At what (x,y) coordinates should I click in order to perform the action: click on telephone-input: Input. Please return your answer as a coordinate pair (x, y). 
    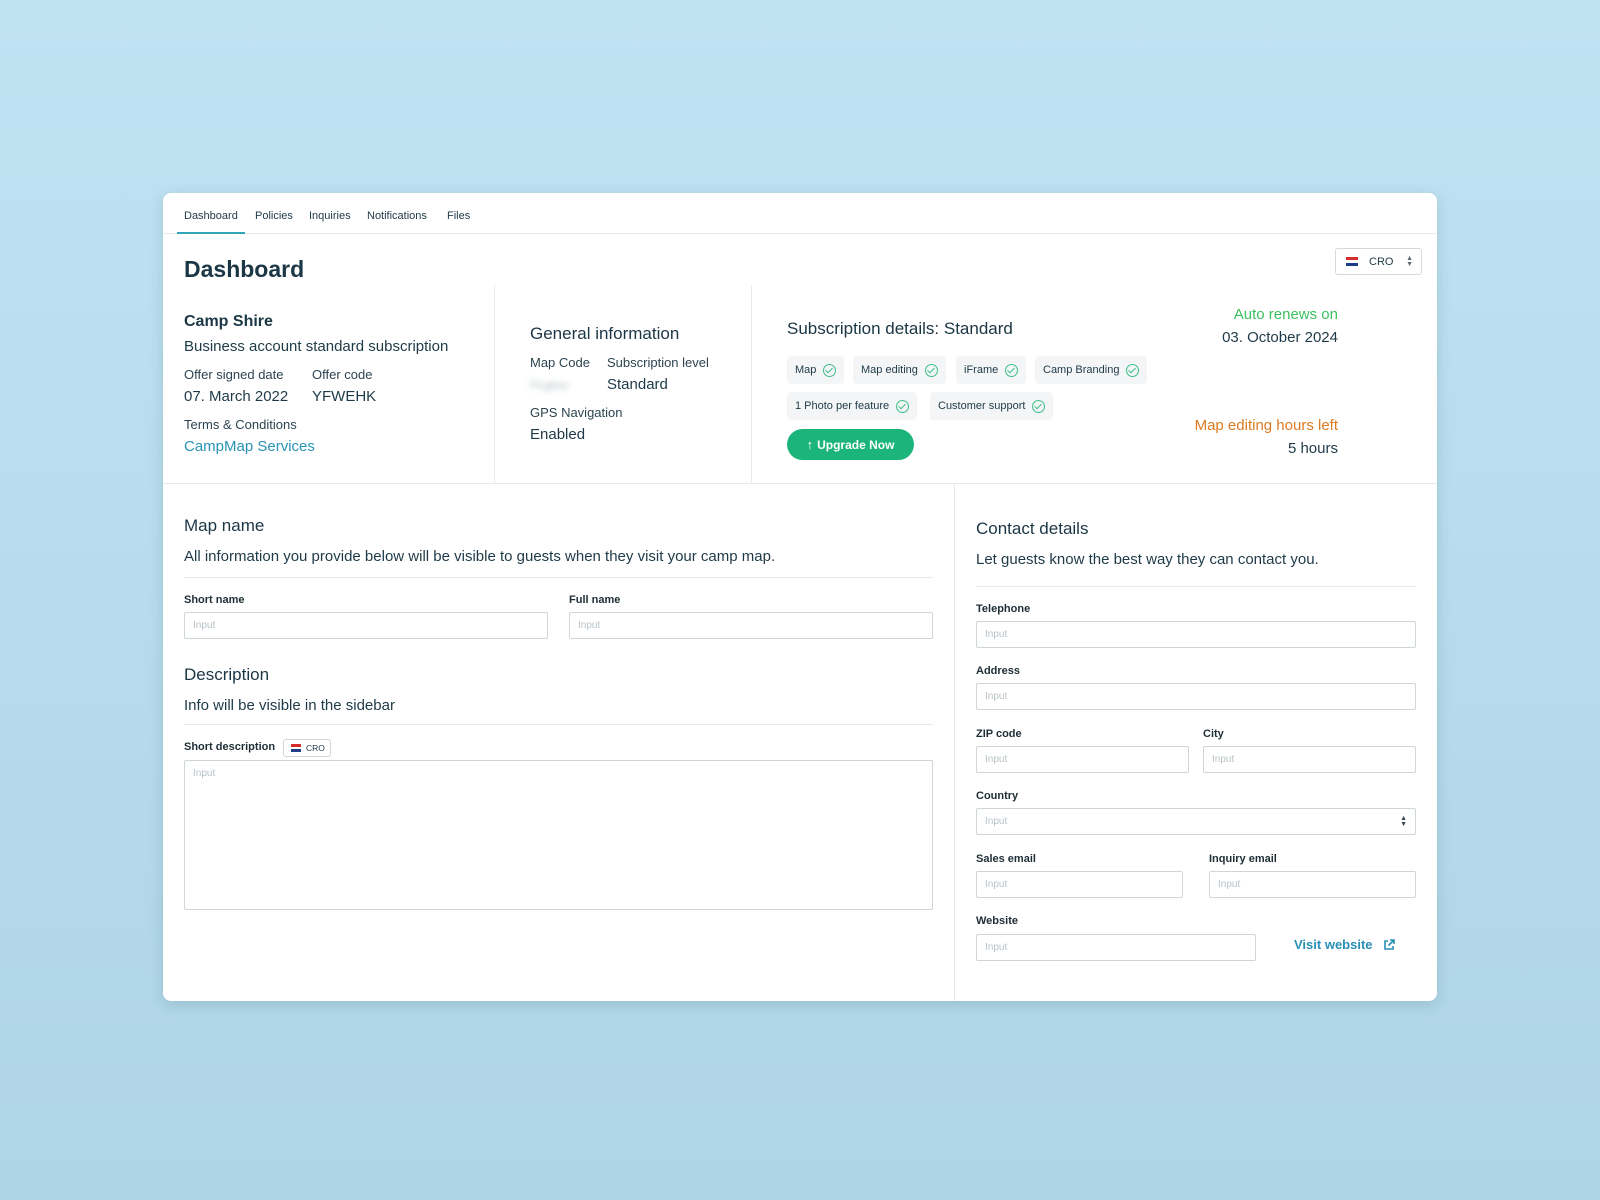
    Looking at the image, I should click on (1196, 634).